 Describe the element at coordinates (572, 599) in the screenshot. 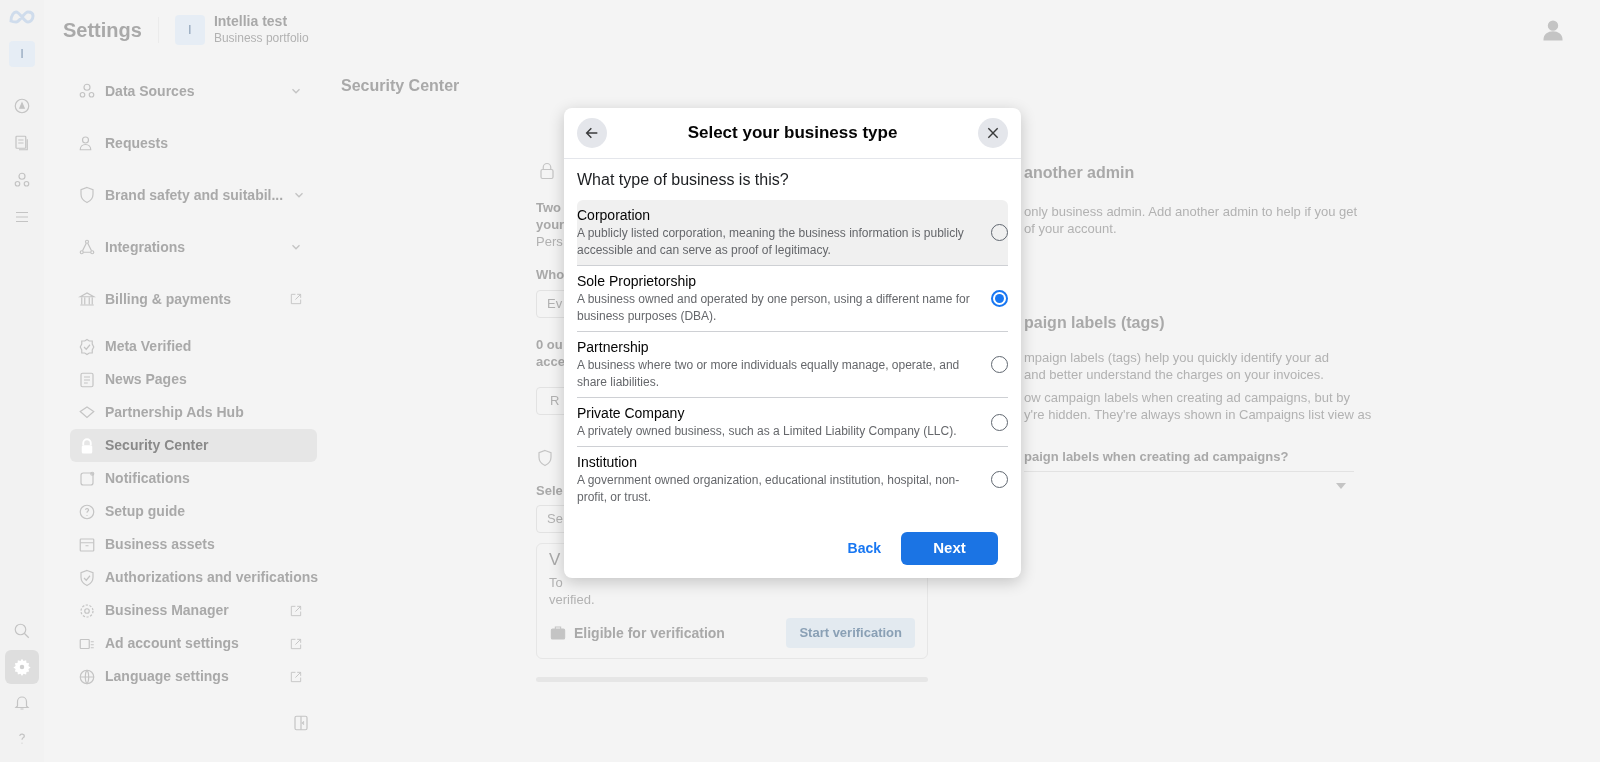

I see `description-text: verified.` at that location.